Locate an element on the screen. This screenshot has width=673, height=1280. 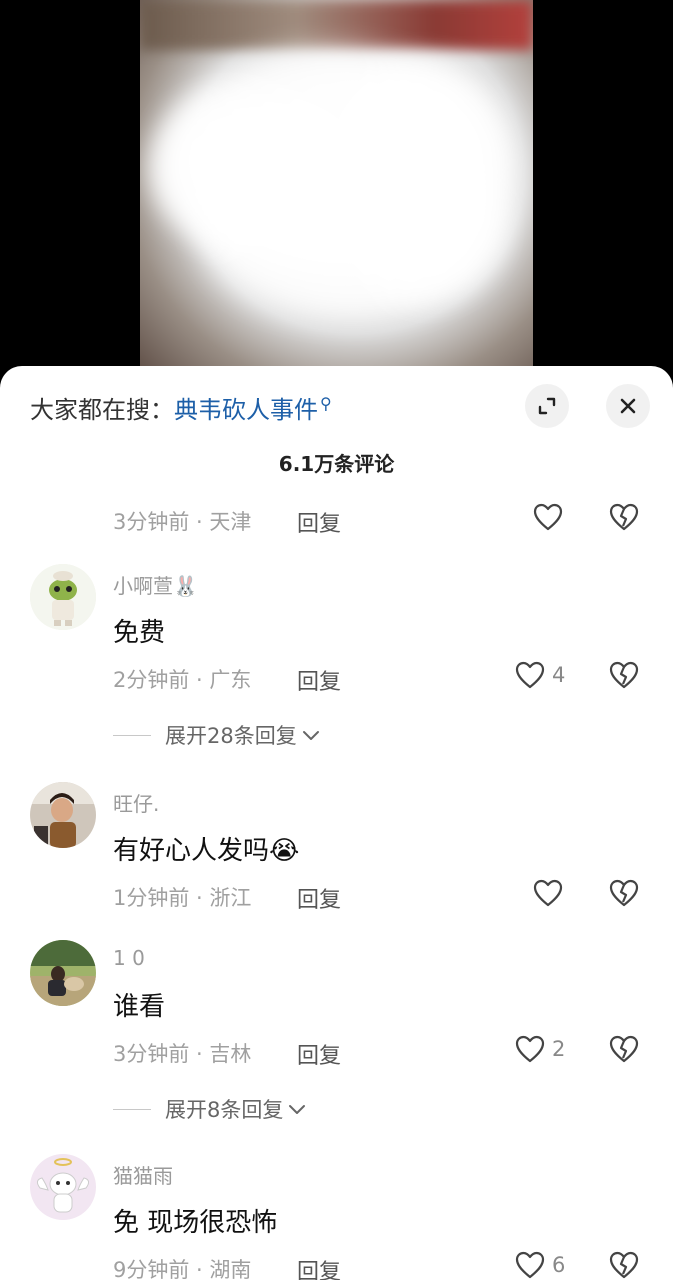
comment-username: 猫猫雨 is located at coordinates (143, 1174).